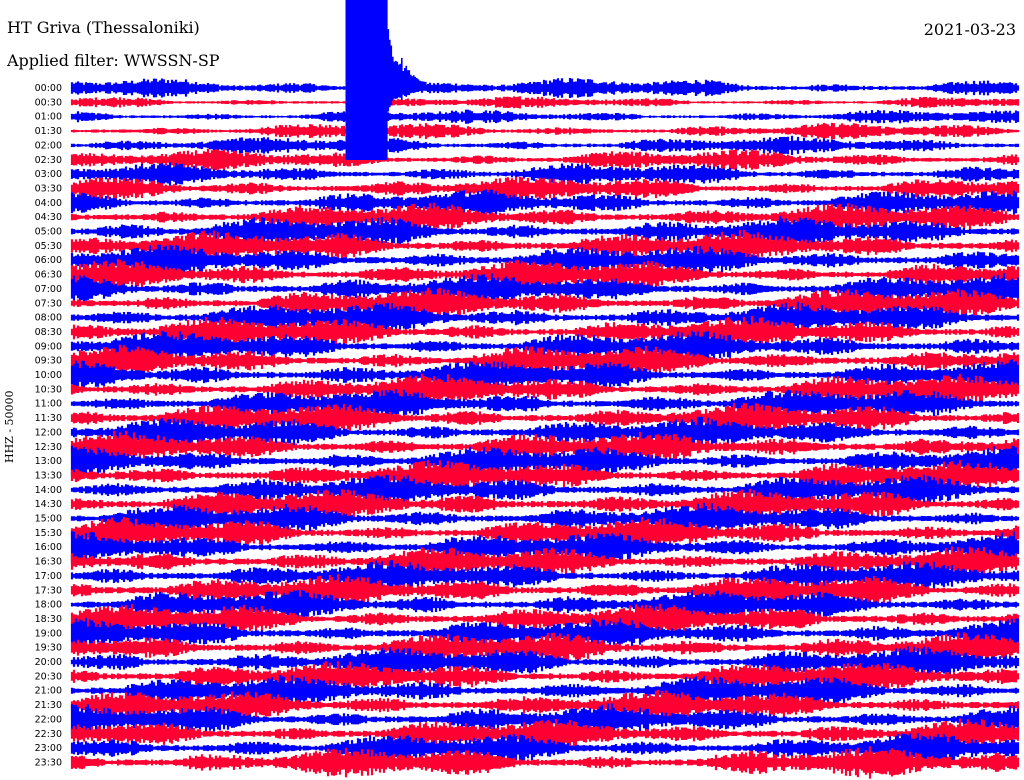 This screenshot has height=780, width=1024. What do you see at coordinates (48, 289) in the screenshot?
I see `time-tick-0700: 07:00` at bounding box center [48, 289].